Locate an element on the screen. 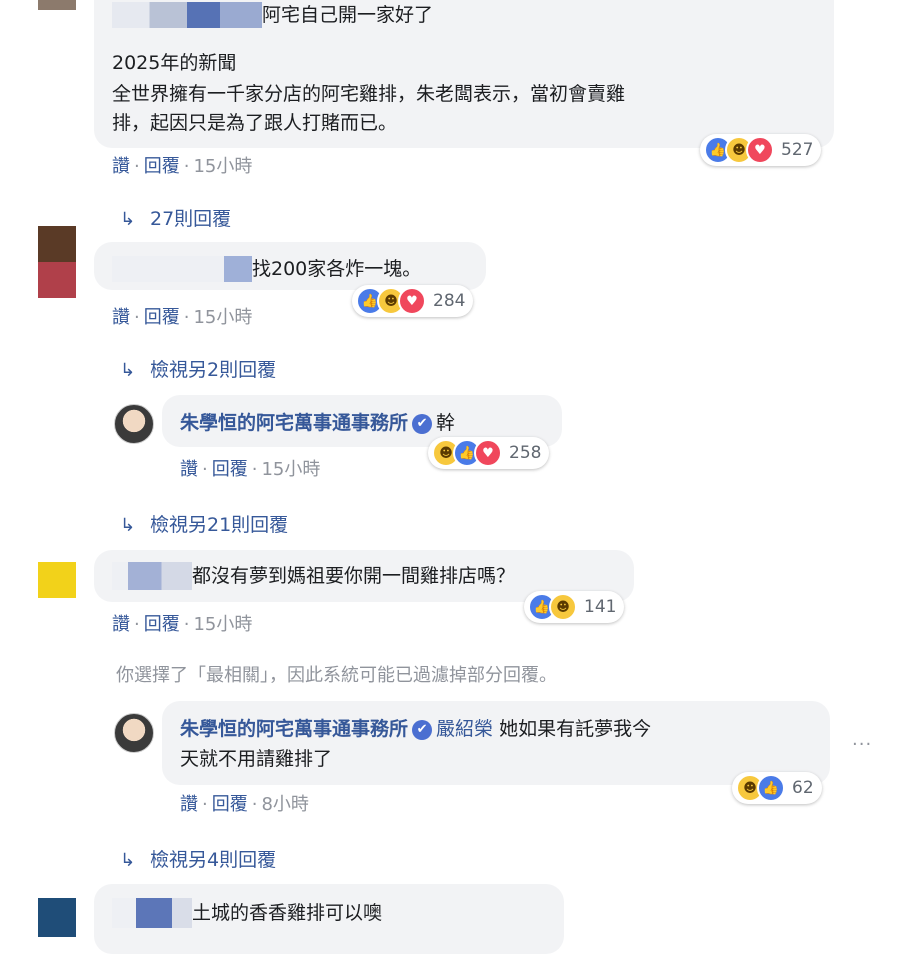 This screenshot has height=954, width=900. reaction-count: 284 is located at coordinates (449, 301).